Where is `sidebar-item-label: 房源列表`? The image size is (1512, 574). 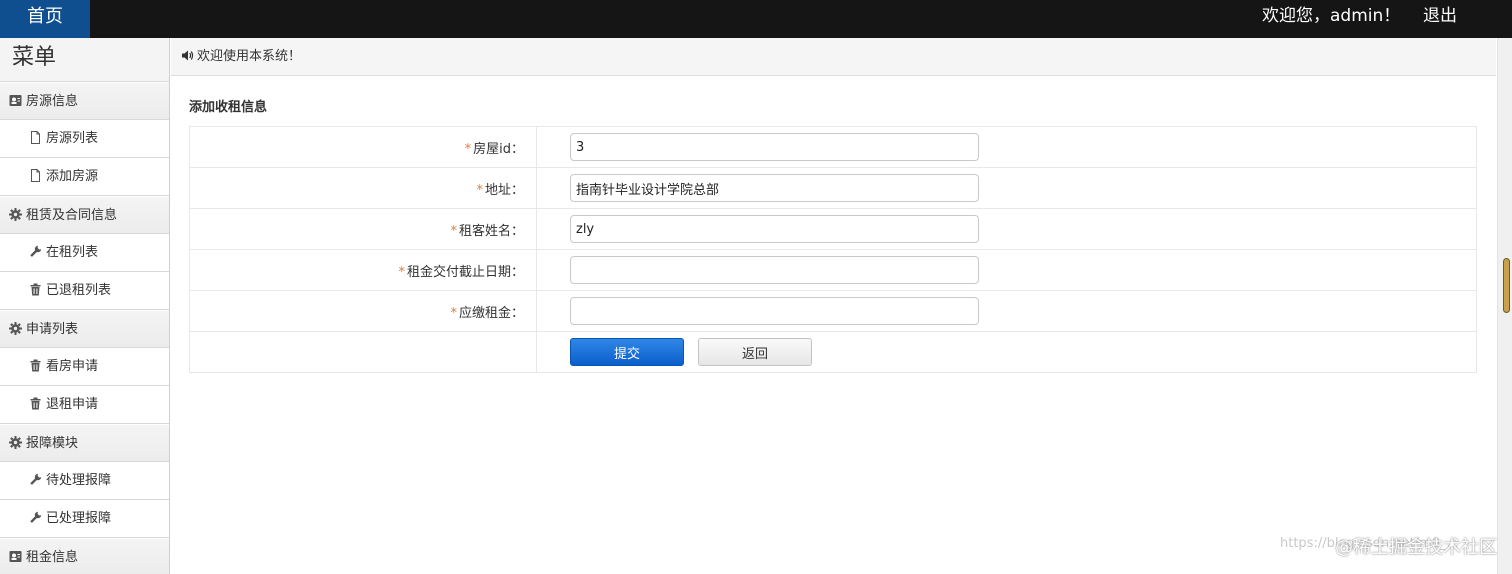
sidebar-item-label: 房源列表 is located at coordinates (72, 138).